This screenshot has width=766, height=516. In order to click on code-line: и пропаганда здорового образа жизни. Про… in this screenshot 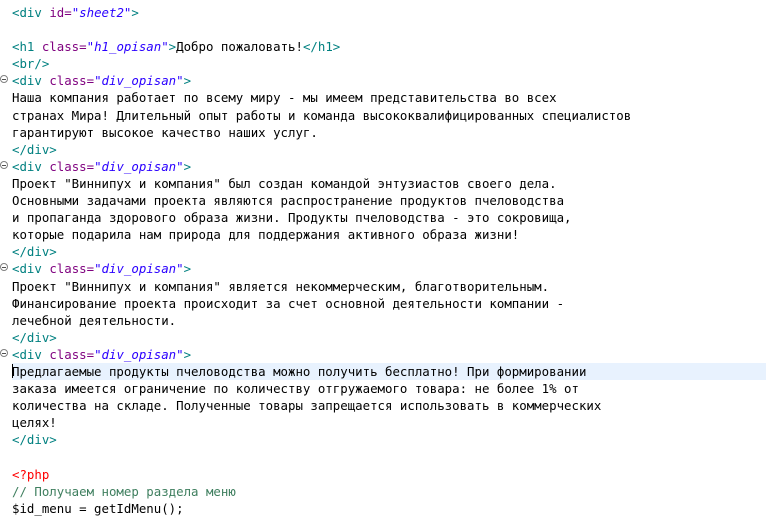, I will do `click(389, 217)`.